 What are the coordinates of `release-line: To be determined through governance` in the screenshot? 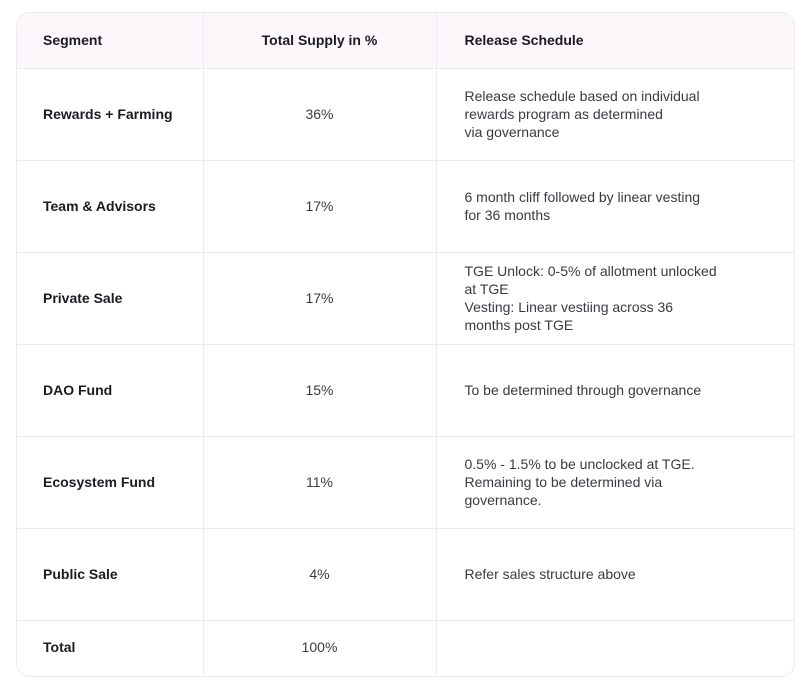 It's located at (583, 390).